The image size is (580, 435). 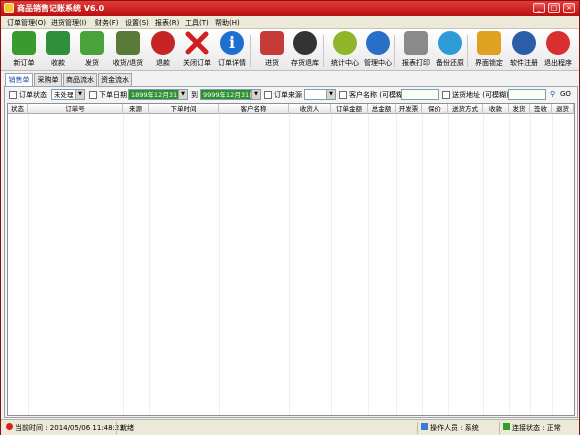 I want to click on column-header: 收货人, so click(x=310, y=109).